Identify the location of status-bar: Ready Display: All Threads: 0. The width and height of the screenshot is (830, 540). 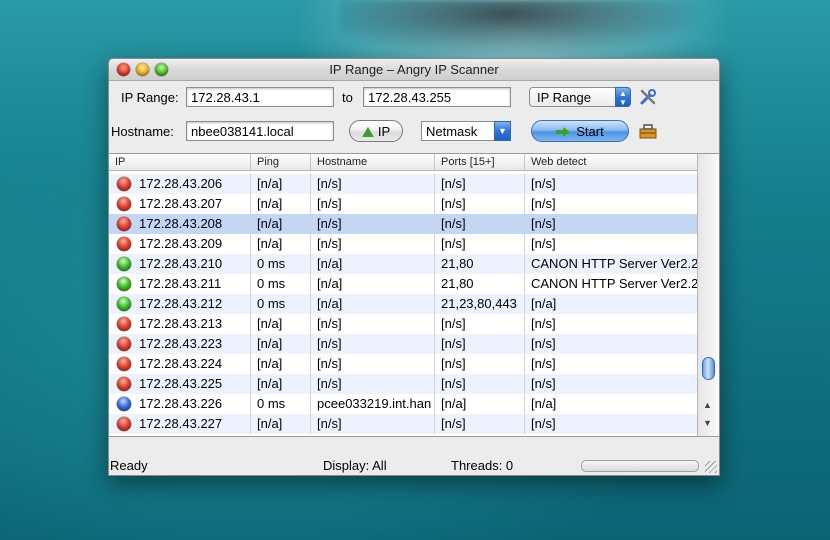
(414, 466).